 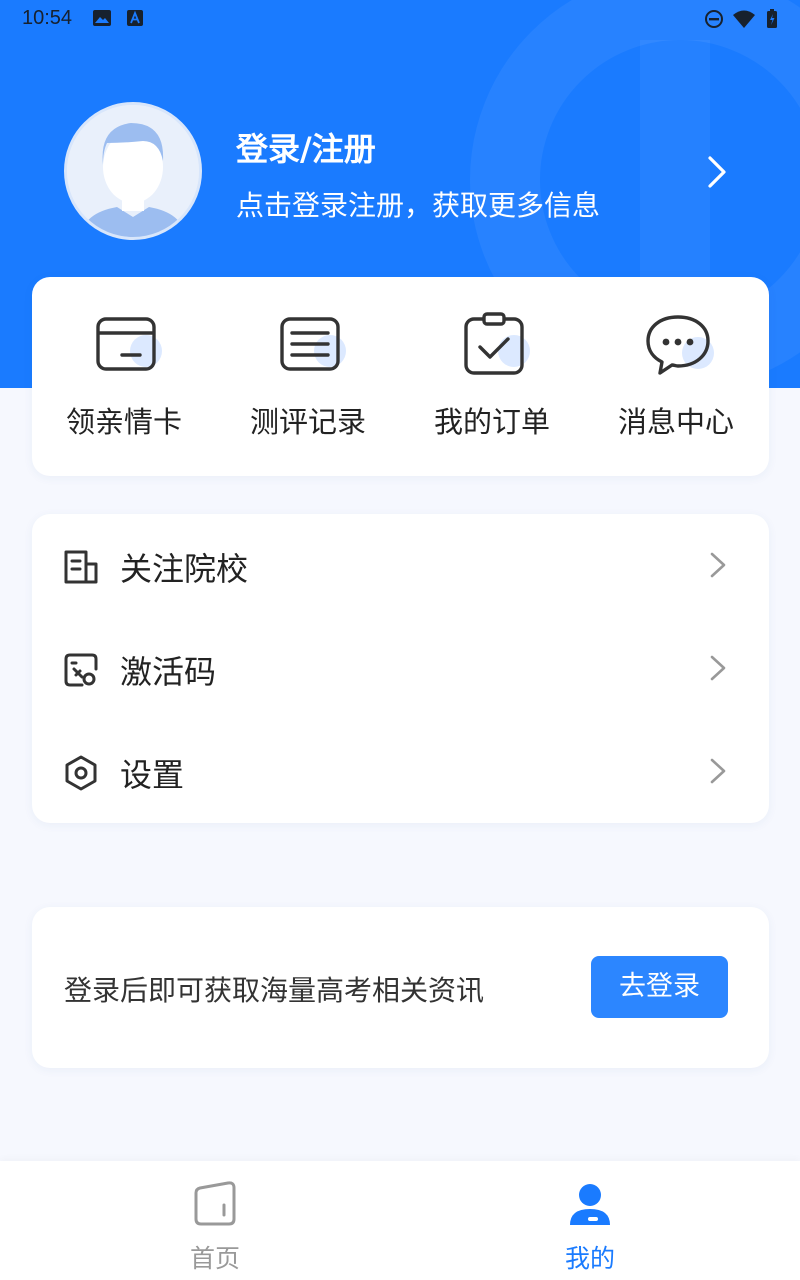 What do you see at coordinates (129, 344) in the screenshot?
I see `card-icon` at bounding box center [129, 344].